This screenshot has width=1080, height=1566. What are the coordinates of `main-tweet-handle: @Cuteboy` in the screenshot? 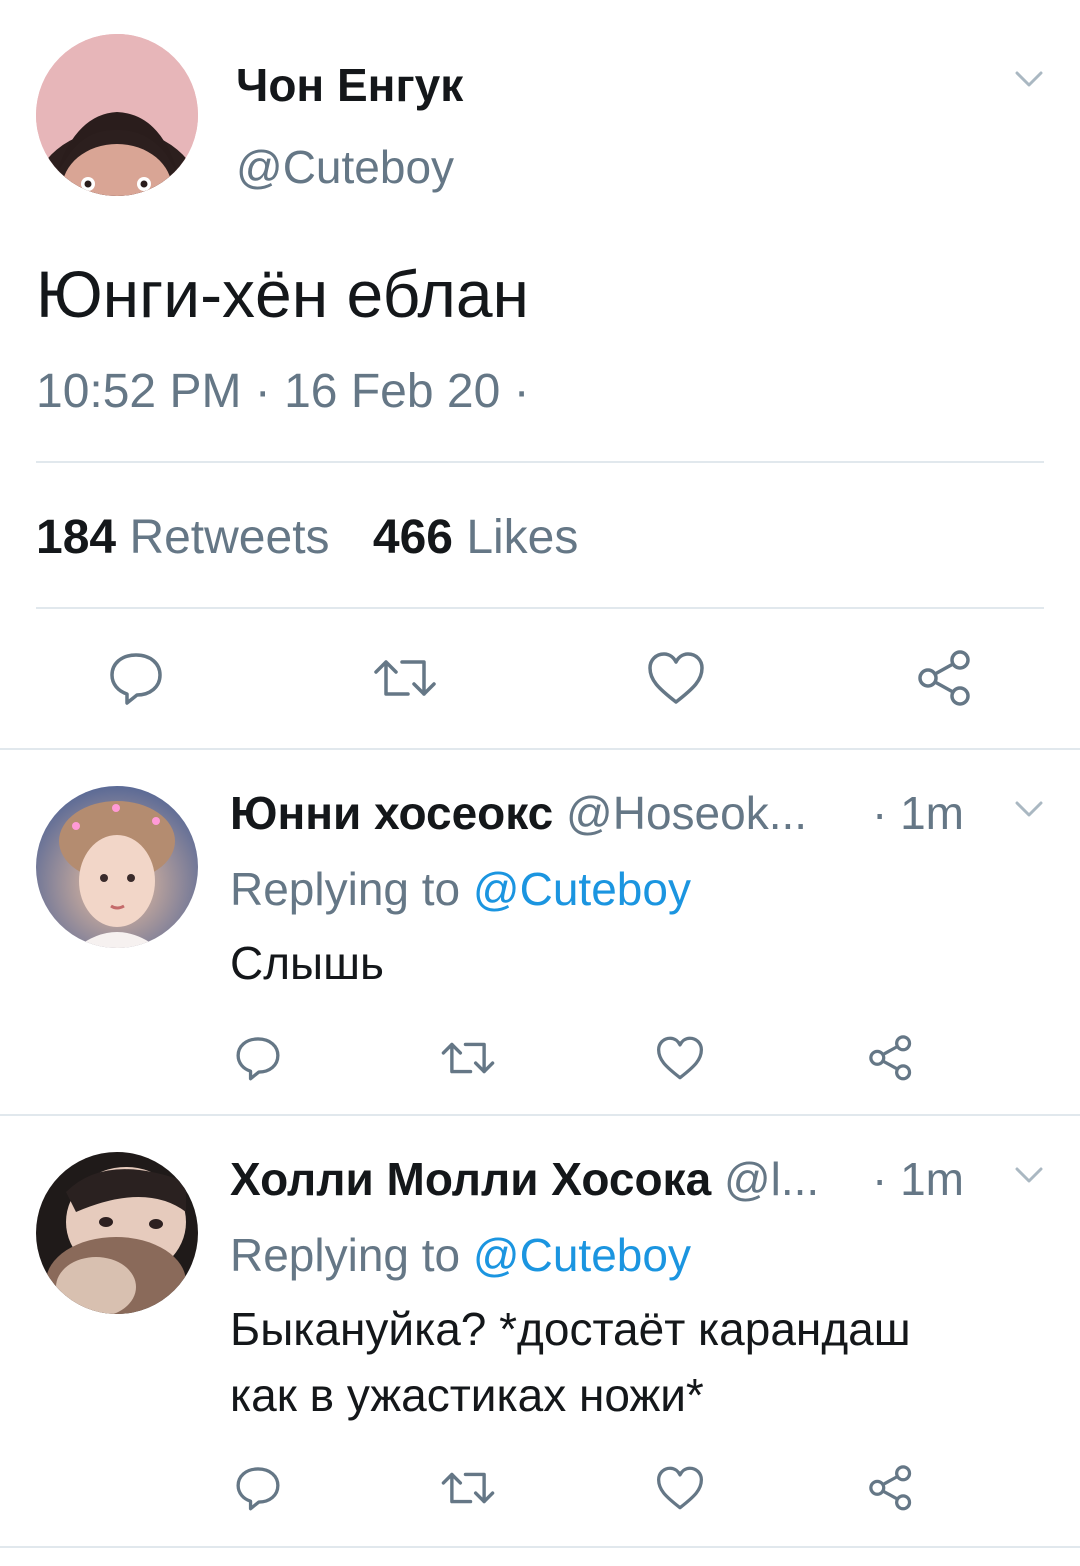 It's located at (345, 167).